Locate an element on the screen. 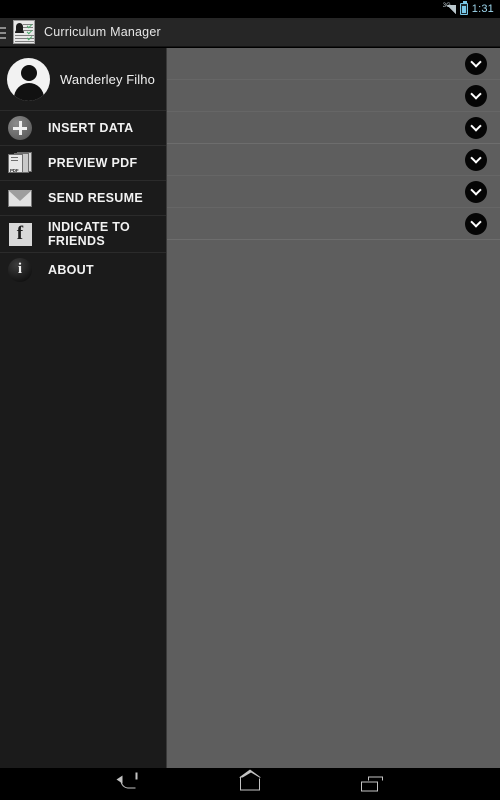 Image resolution: width=500 pixels, height=800 pixels. pdf-document-icon: PDF is located at coordinates (20, 163).